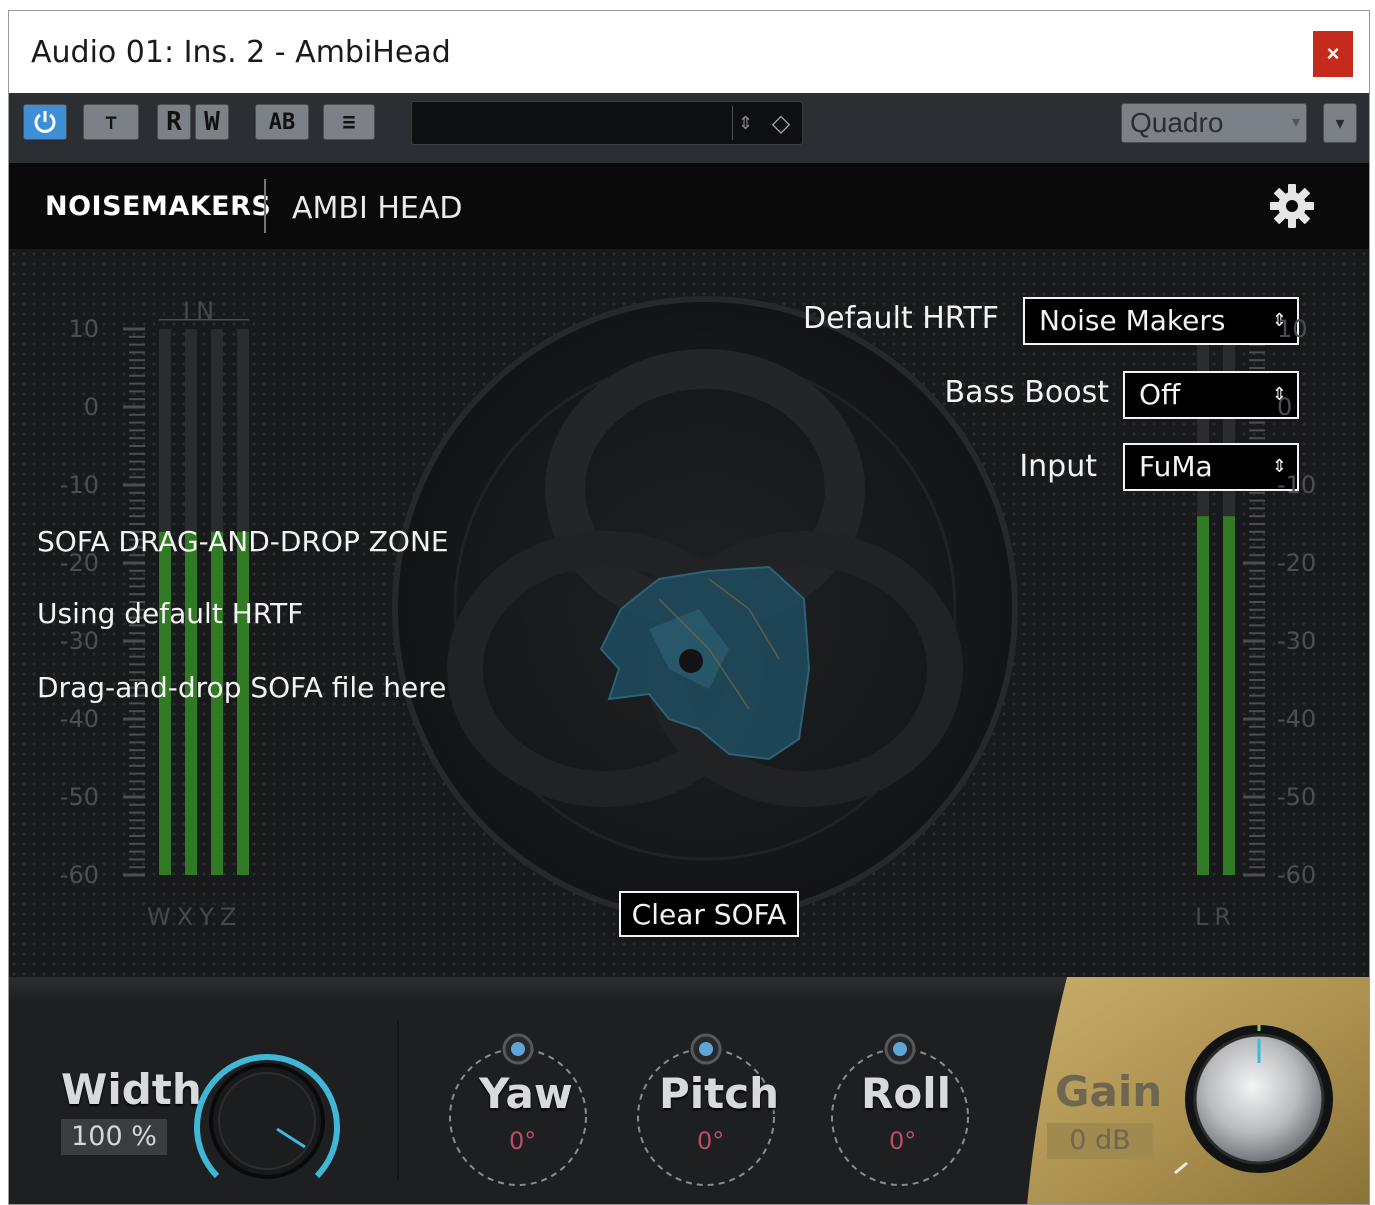  I want to click on close-button: ×, so click(1333, 54).